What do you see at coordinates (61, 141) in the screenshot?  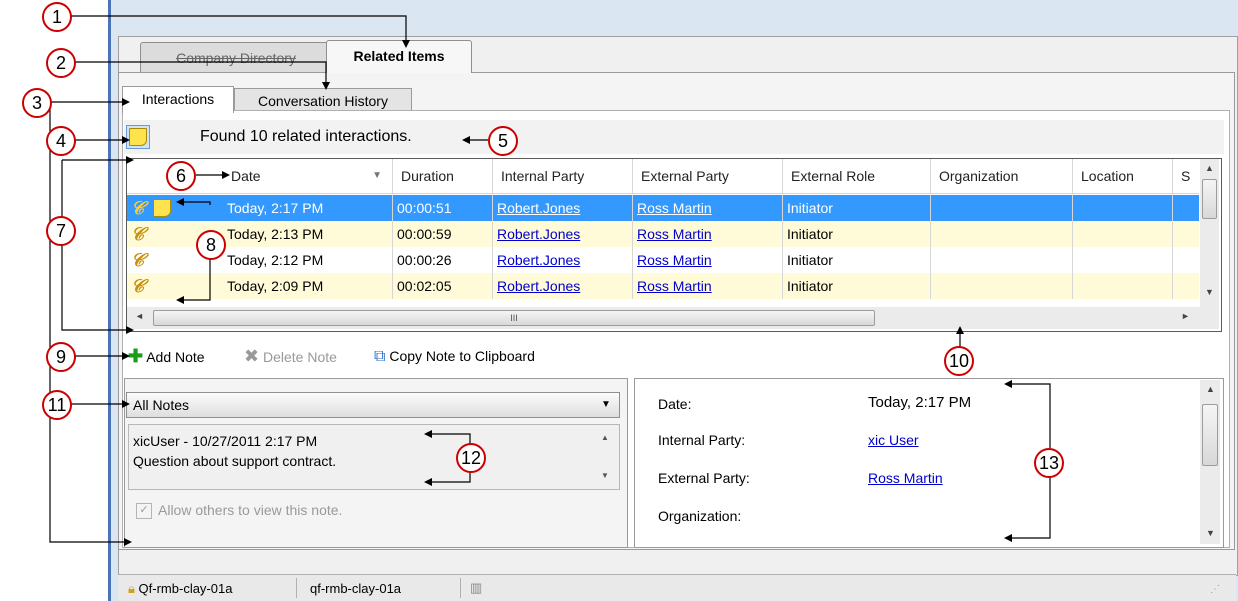 I see `callout-4: 4` at bounding box center [61, 141].